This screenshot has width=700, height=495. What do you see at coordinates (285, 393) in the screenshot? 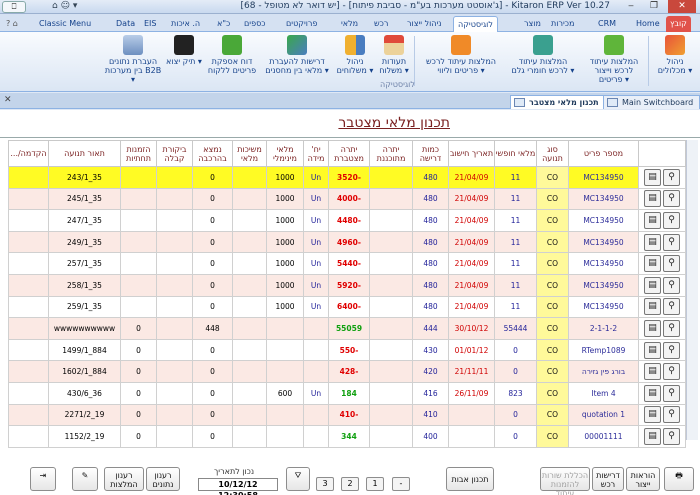
I see `cell-min-stock: 600` at bounding box center [285, 393].